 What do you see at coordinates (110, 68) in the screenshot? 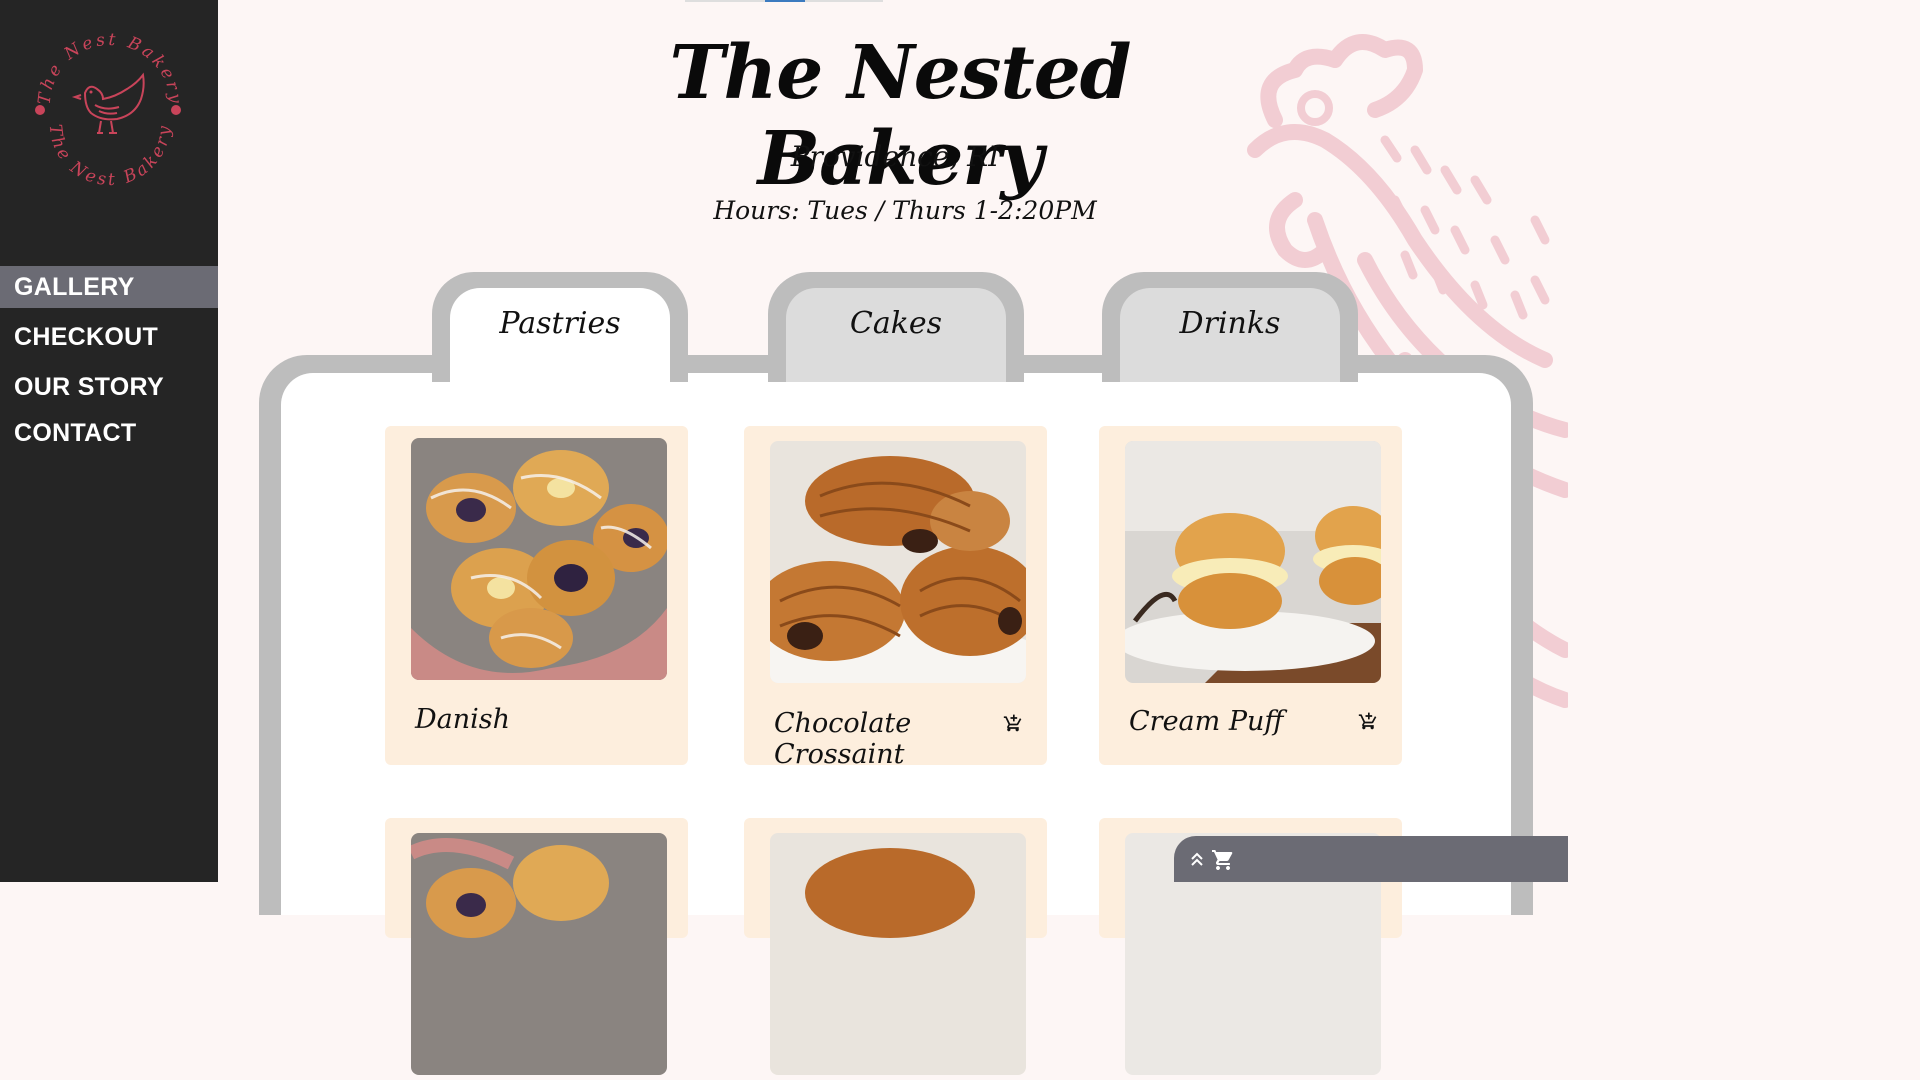
I see `svg-text: The Nest Bakery` at bounding box center [110, 68].